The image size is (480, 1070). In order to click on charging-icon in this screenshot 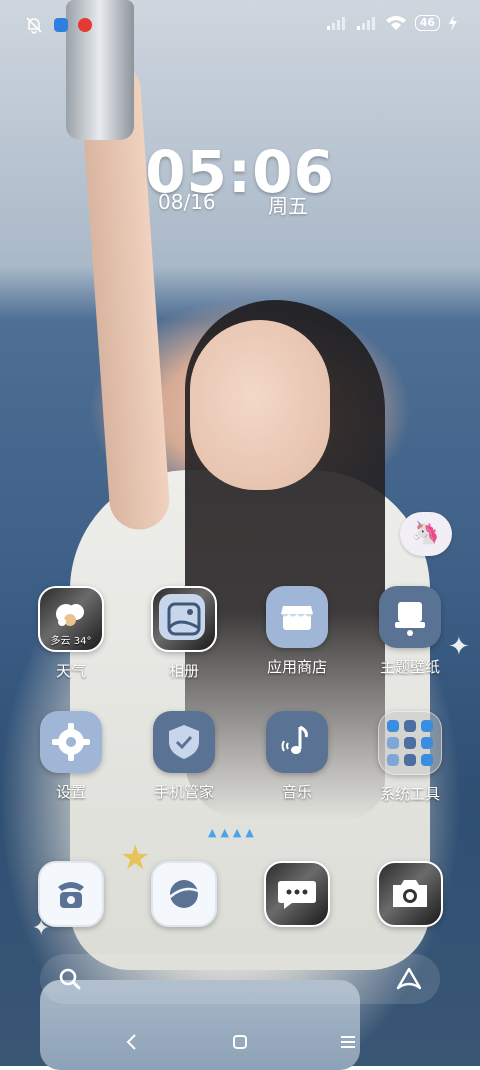, I will do `click(453, 23)`.